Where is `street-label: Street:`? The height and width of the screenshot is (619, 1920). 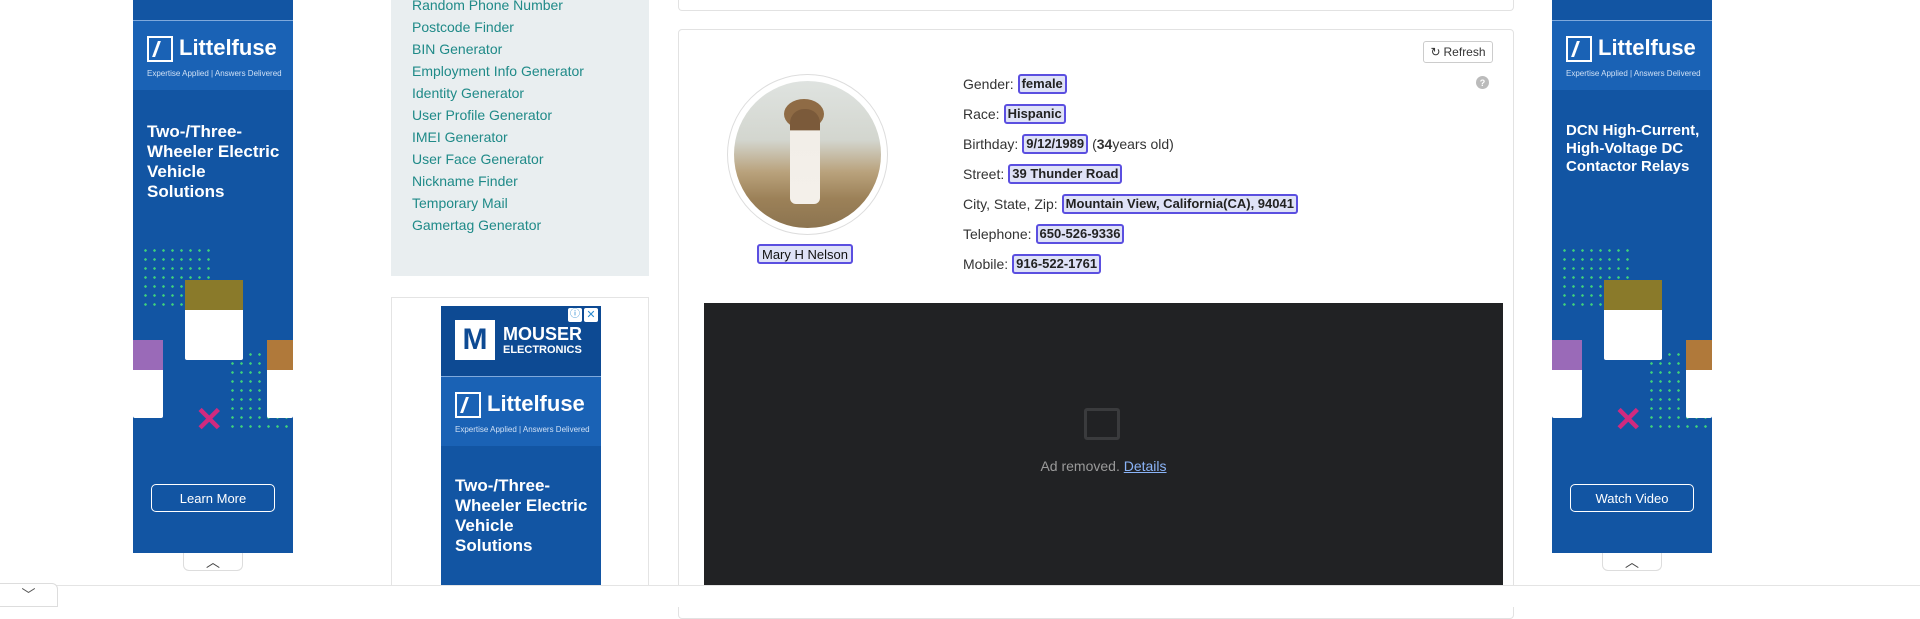
street-label: Street: is located at coordinates (984, 174).